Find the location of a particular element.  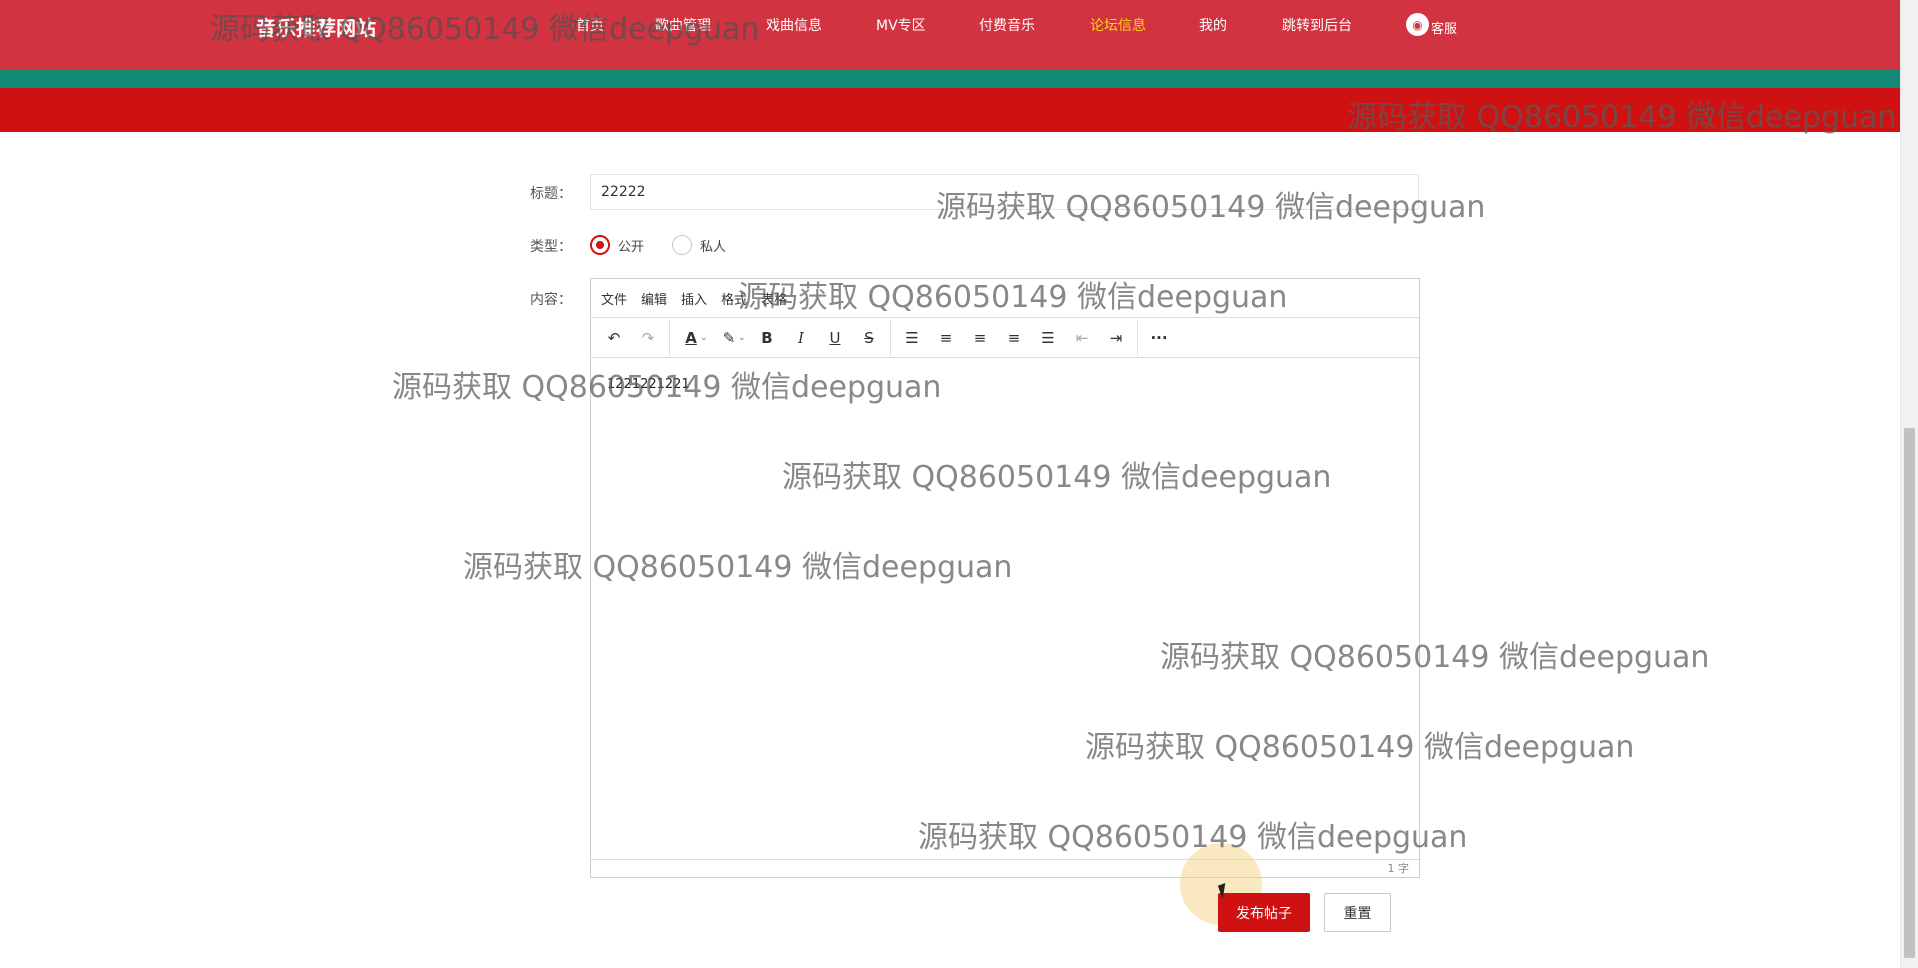

nav-item-mine: 我的 is located at coordinates (1213, 25).